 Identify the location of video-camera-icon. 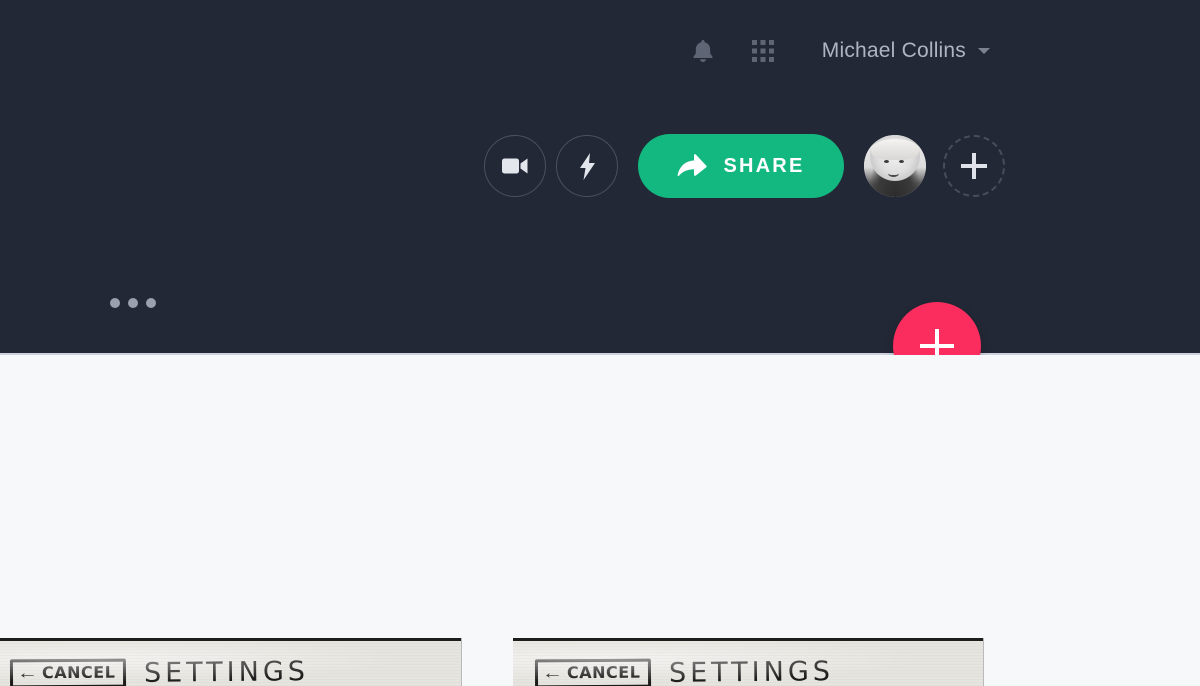
(515, 166).